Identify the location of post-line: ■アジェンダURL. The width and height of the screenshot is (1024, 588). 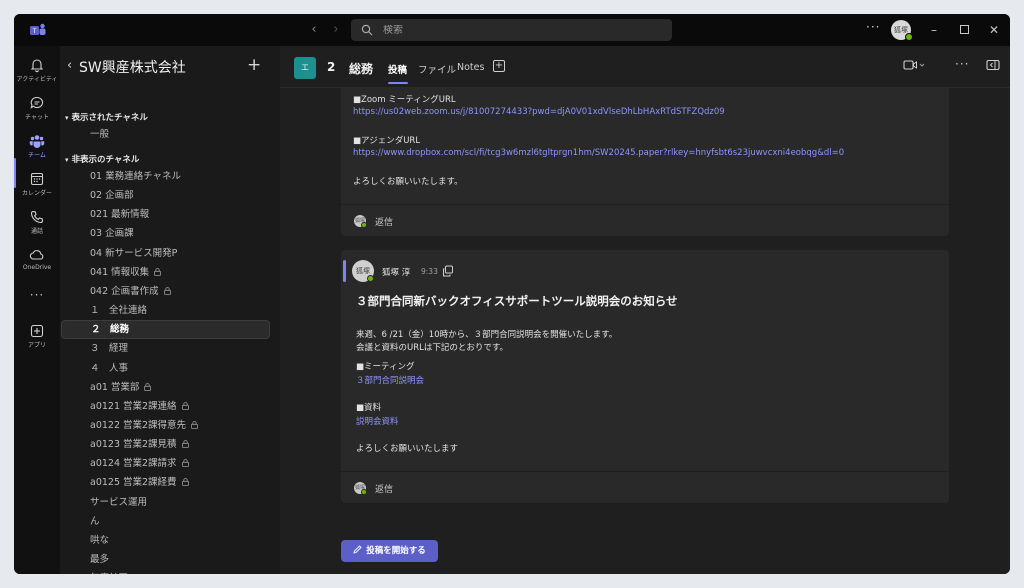
(387, 141).